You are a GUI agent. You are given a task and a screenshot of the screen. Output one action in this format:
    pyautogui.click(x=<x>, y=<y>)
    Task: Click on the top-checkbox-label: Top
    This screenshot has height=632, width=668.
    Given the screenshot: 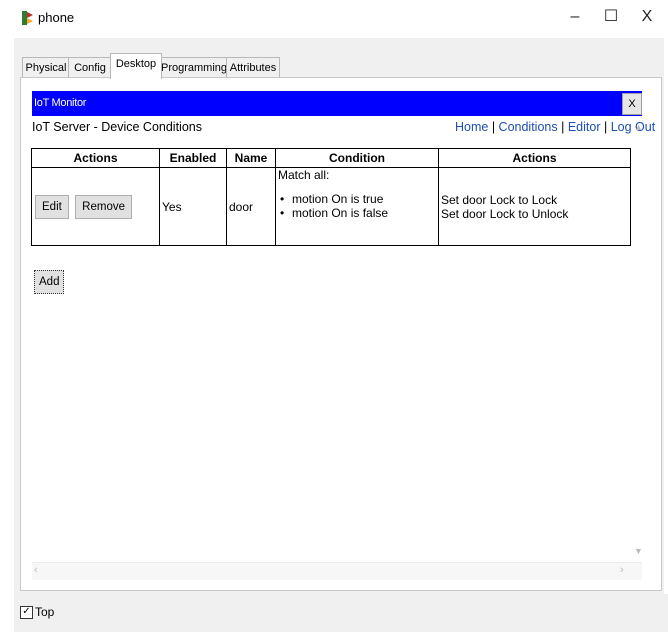 What is the action you would take?
    pyautogui.click(x=45, y=612)
    